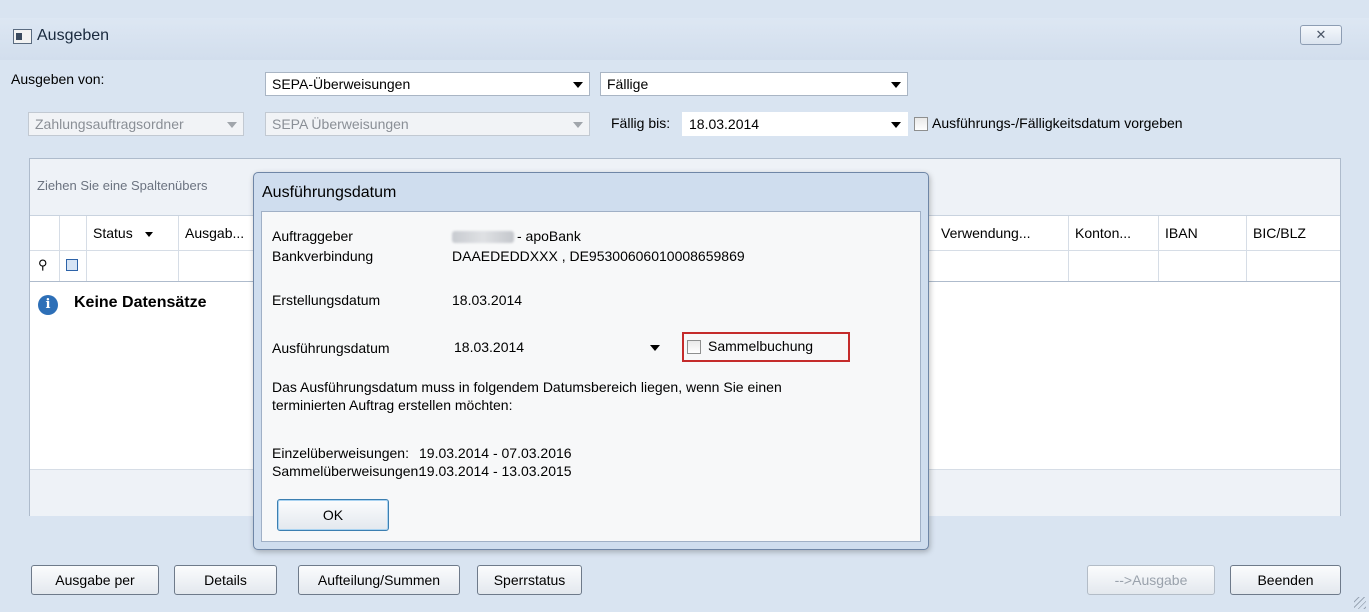  Describe the element at coordinates (122, 185) in the screenshot. I see `group-hint: Ziehen Sie eine Spaltenübers` at that location.